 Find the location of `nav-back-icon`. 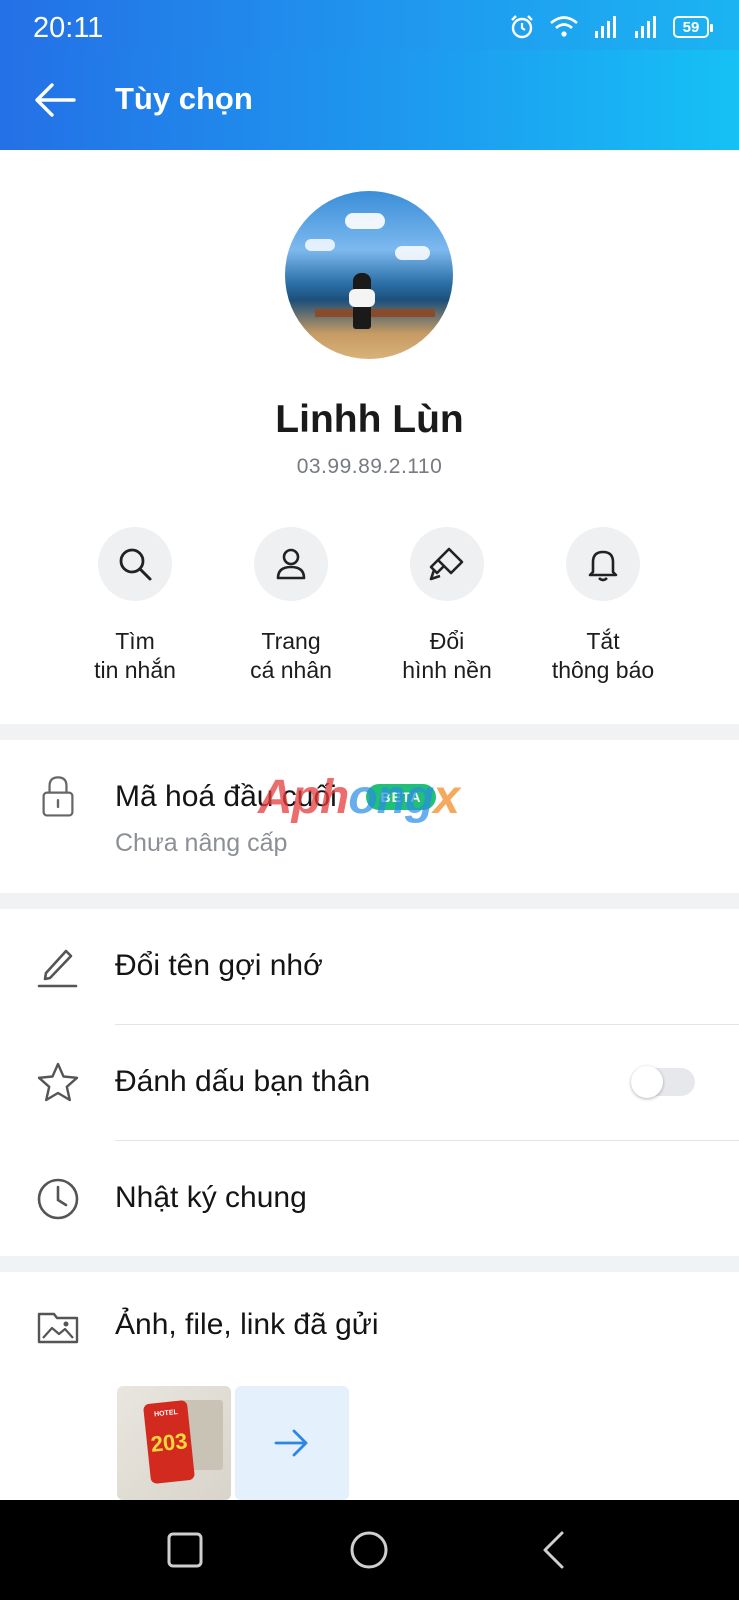

nav-back-icon is located at coordinates (554, 1550).